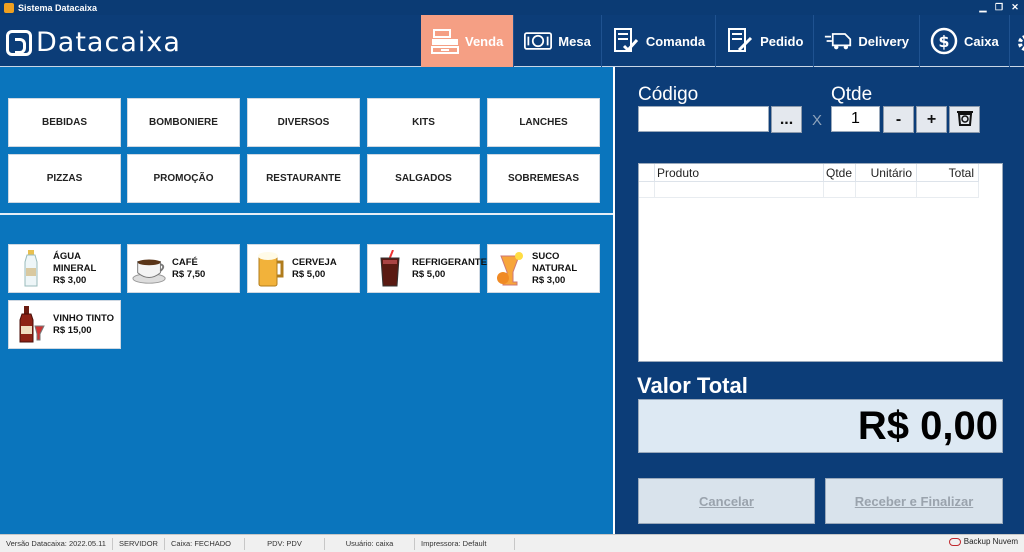  I want to click on minimize-icon: ▁, so click(983, 7).